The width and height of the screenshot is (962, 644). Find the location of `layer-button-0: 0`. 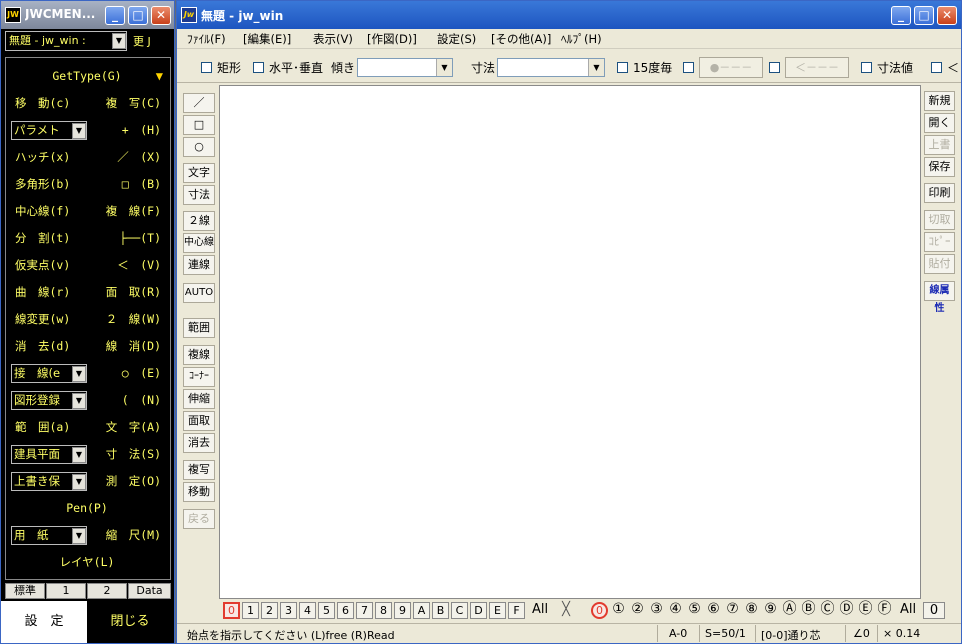

layer-button-0: 0 is located at coordinates (231, 610).